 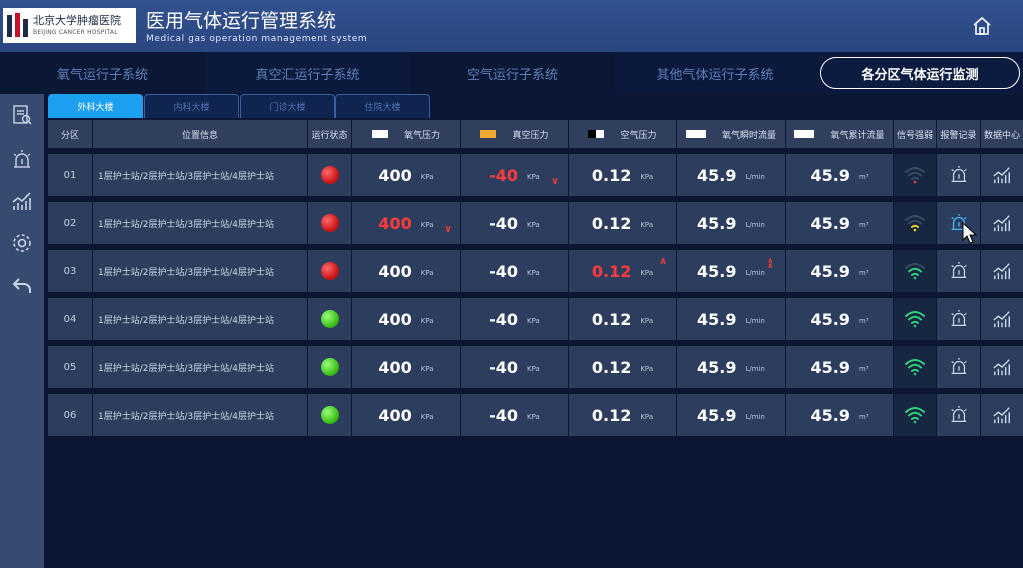 I want to click on location-text: 1层护士站/2层护士站/3层护士站/4层护士站, so click(x=186, y=320).